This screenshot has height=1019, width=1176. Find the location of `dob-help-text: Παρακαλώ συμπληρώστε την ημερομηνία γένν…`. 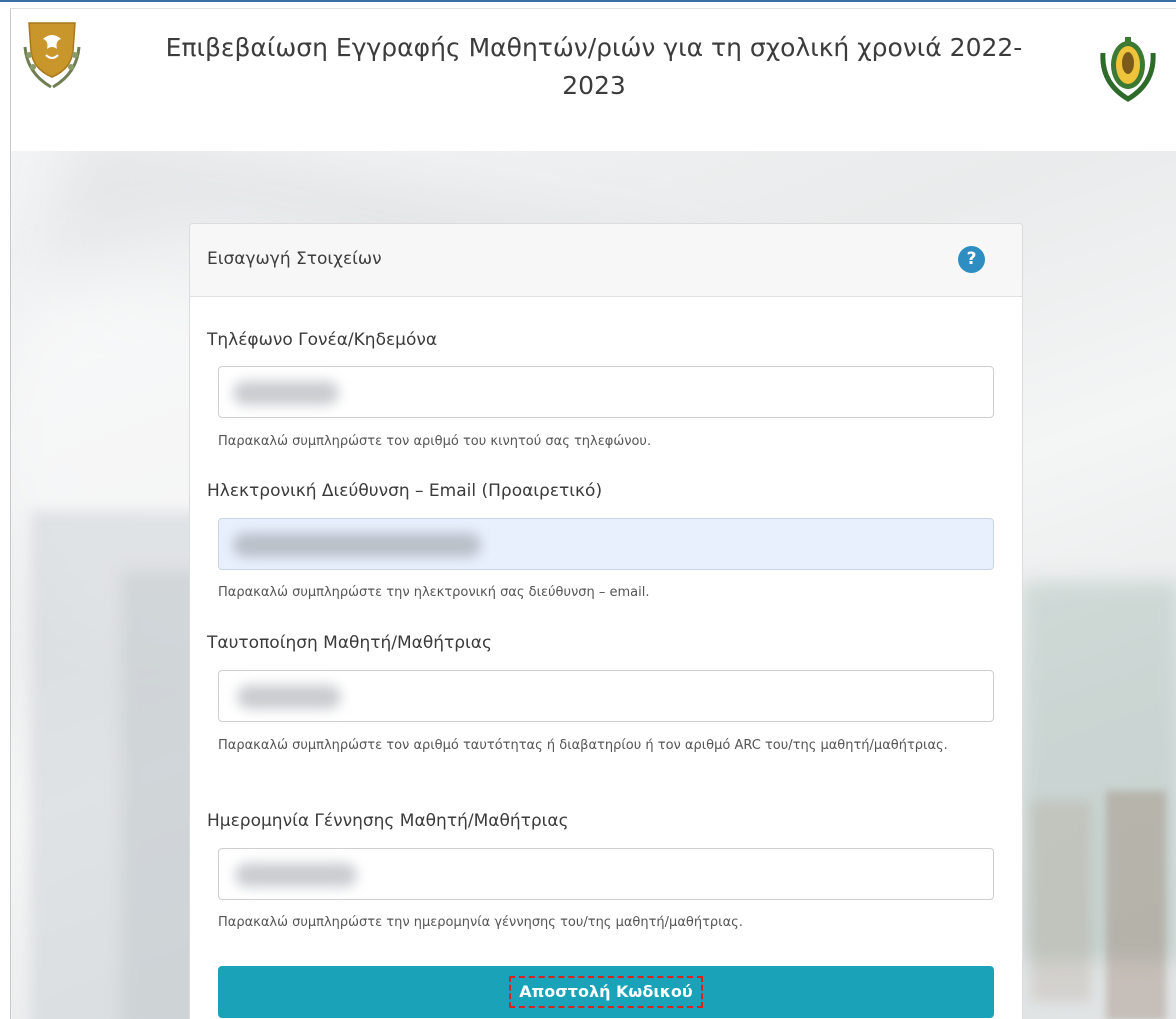

dob-help-text: Παρακαλώ συμπληρώστε την ημερομηνία γένν… is located at coordinates (480, 922).